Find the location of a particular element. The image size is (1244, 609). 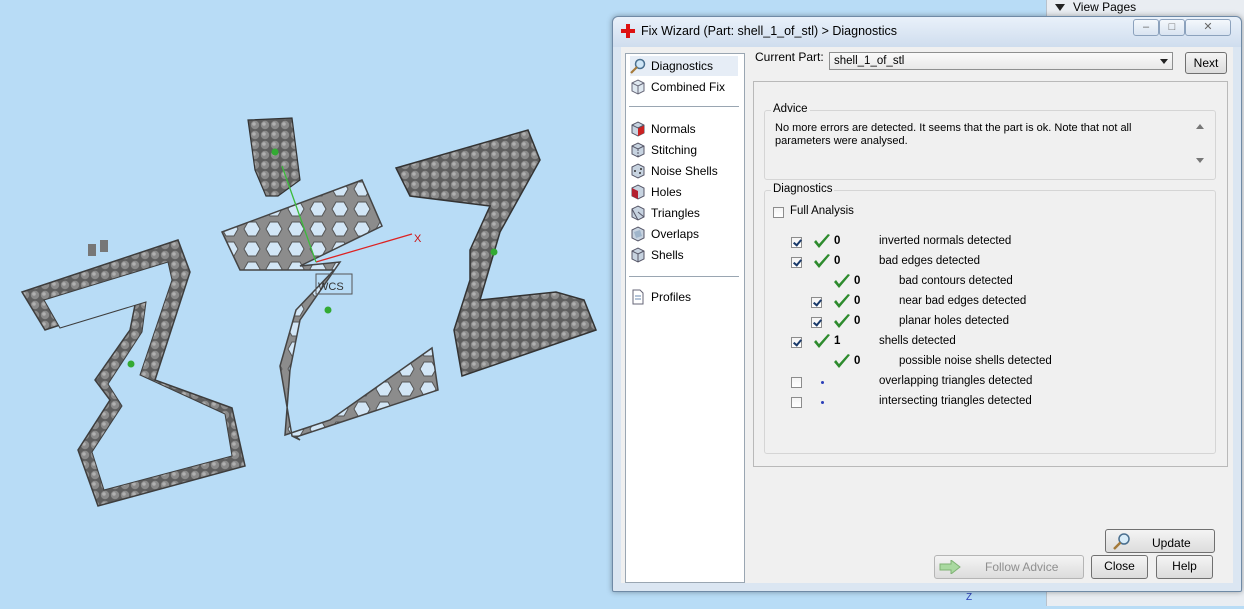

red-cross-icon is located at coordinates (628, 31).